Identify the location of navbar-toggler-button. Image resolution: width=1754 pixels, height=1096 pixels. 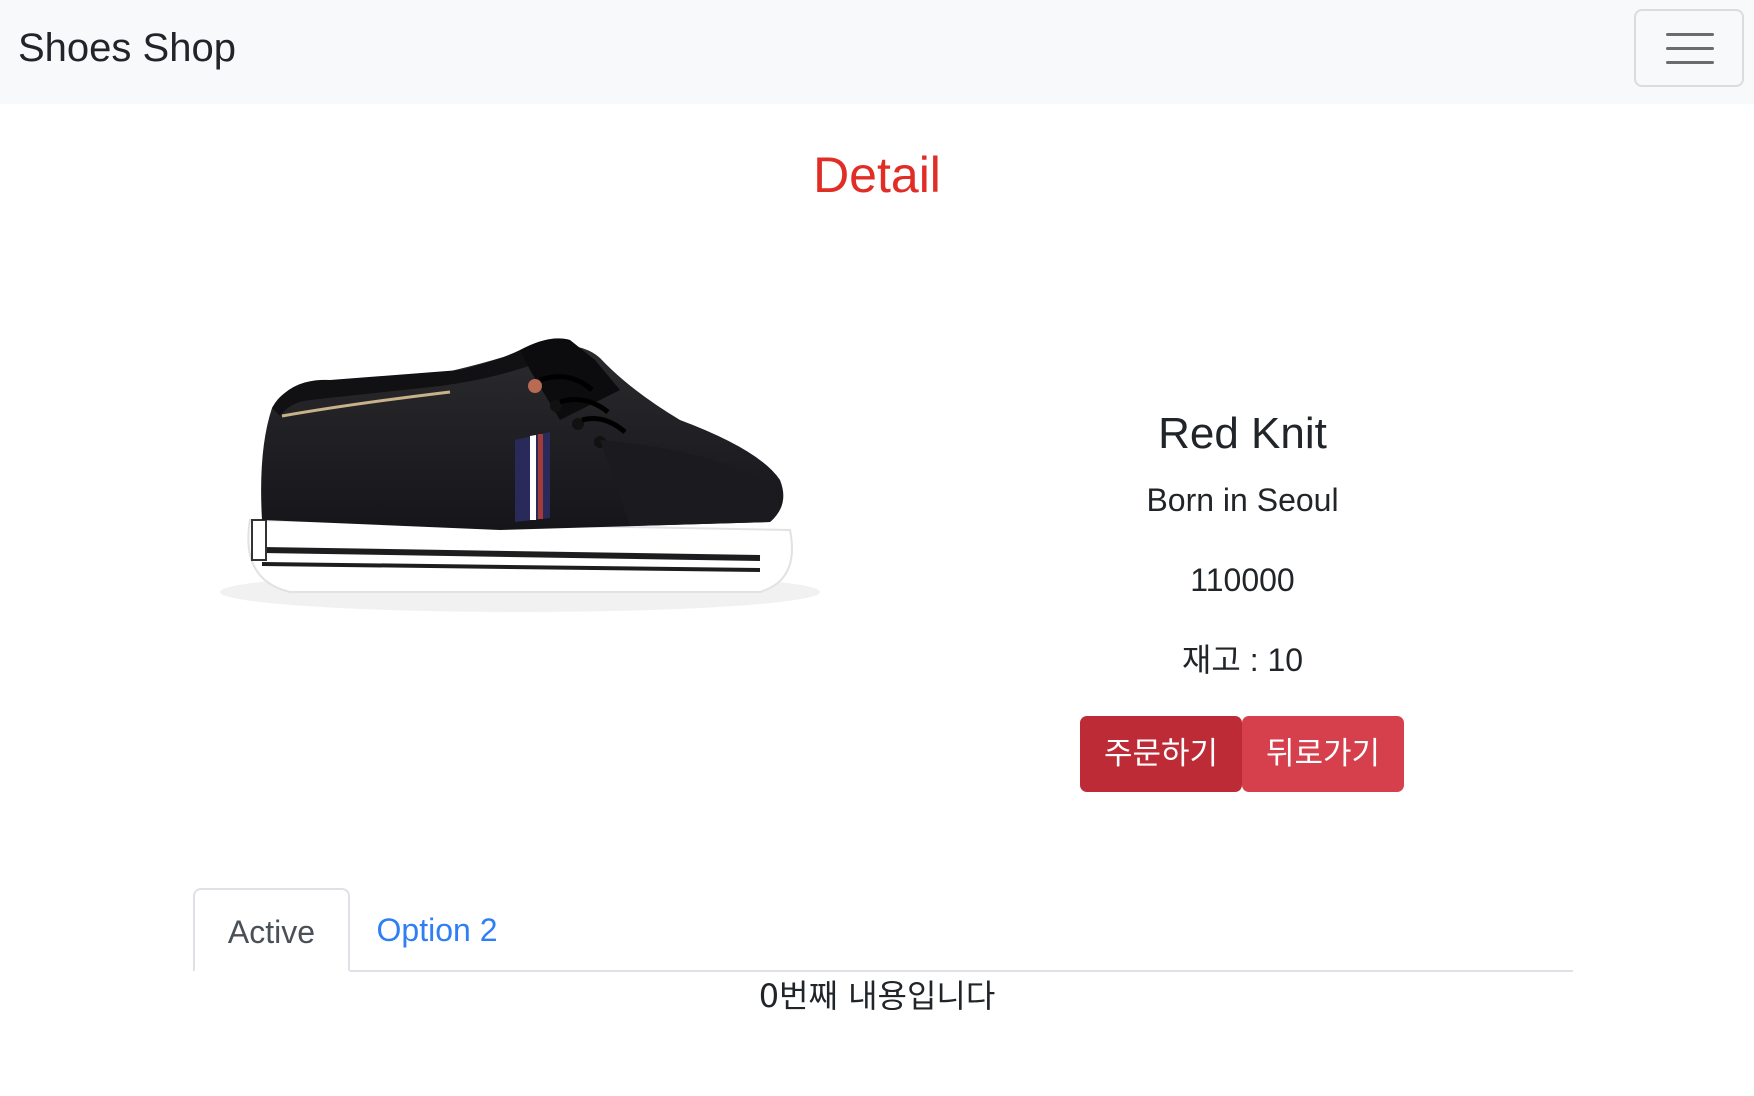
(1689, 48).